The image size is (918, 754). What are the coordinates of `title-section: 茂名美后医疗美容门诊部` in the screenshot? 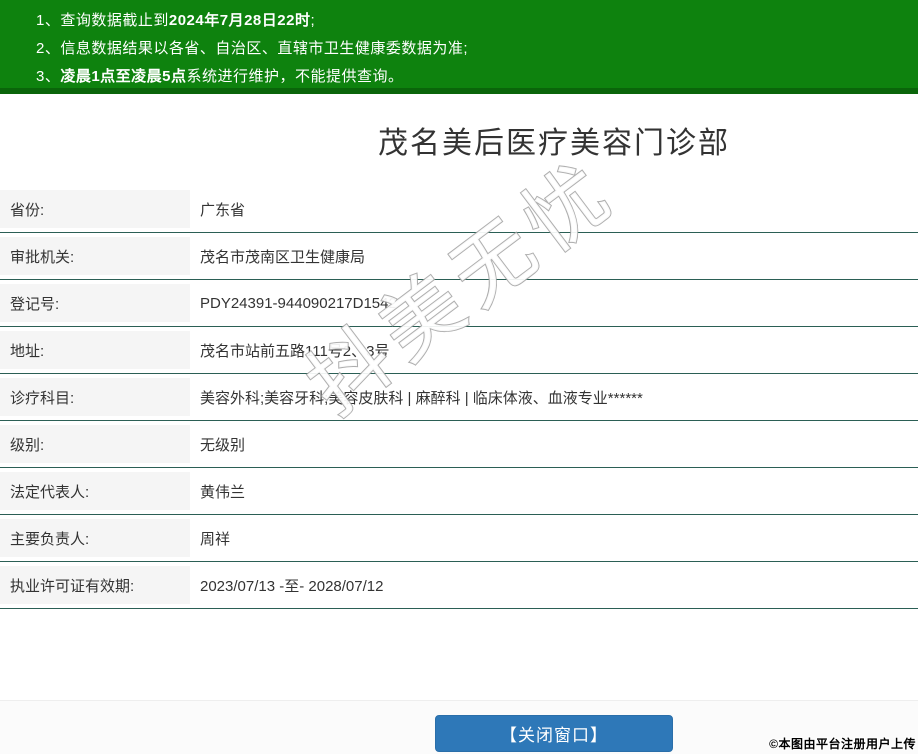 It's located at (459, 140).